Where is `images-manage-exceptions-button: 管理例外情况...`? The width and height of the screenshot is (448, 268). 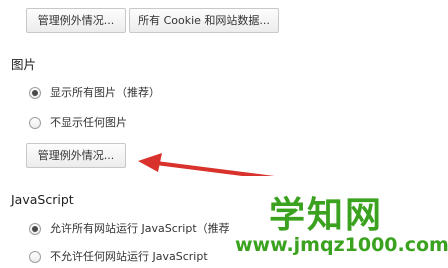
images-manage-exceptions-button: 管理例外情况... is located at coordinates (76, 155).